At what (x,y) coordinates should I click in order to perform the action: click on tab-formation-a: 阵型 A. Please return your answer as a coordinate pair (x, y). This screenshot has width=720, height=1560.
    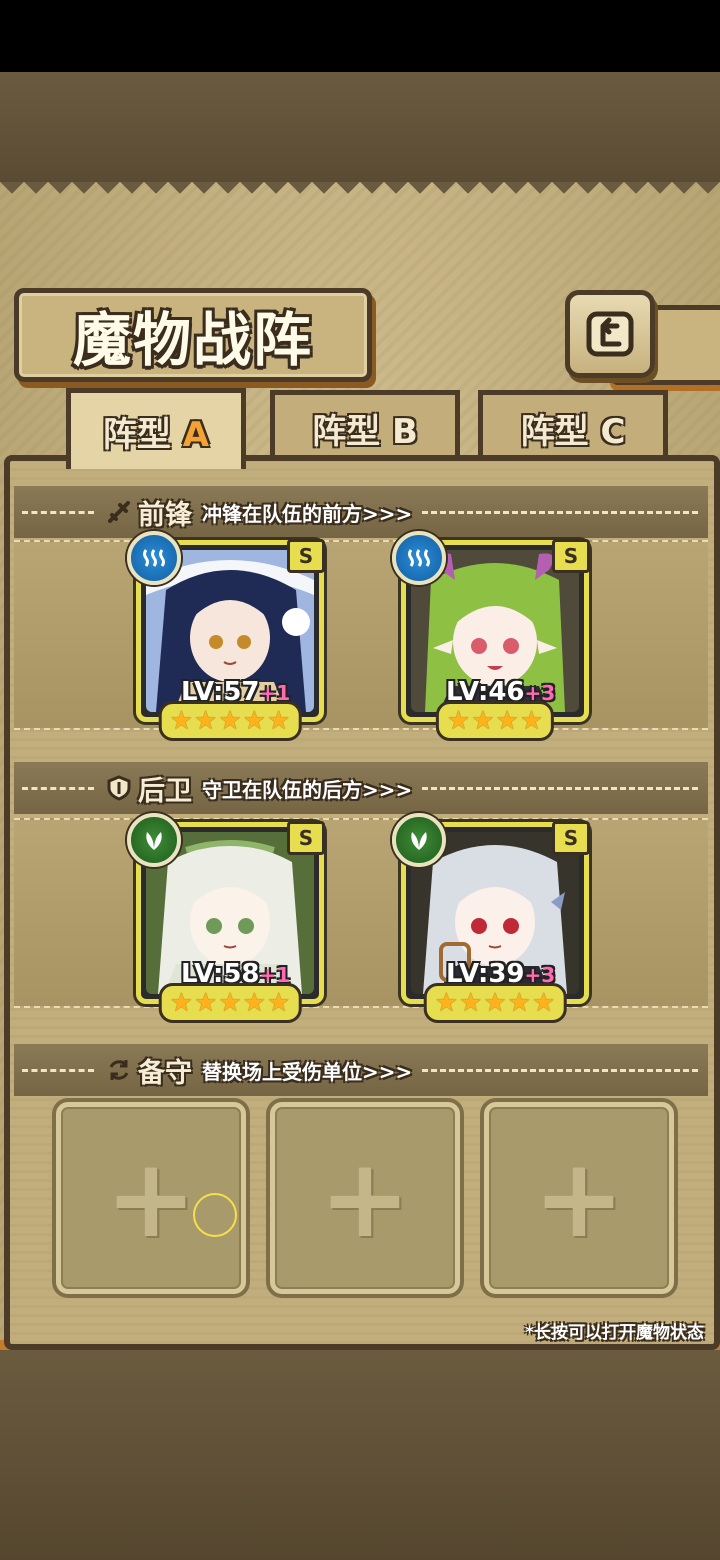
    Looking at the image, I should click on (156, 428).